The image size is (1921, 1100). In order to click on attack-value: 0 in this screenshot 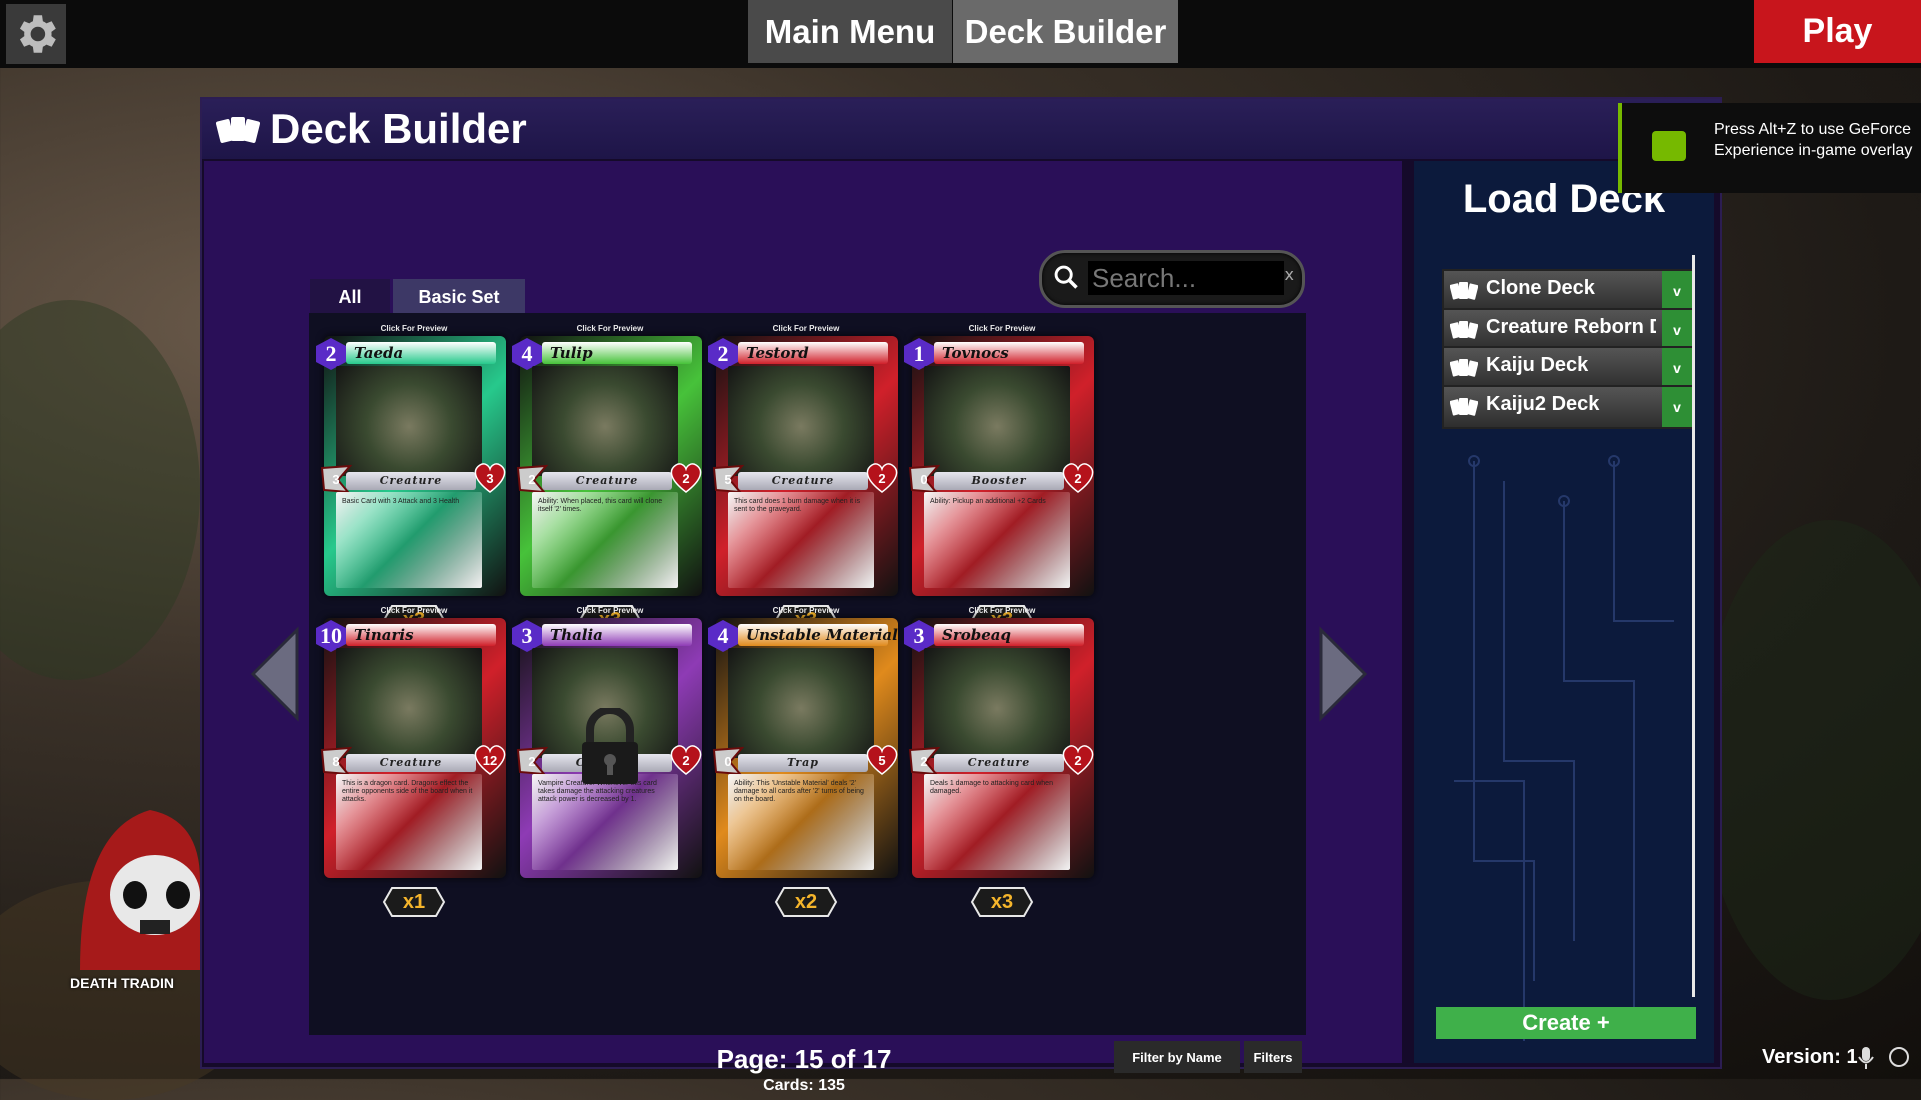, I will do `click(728, 761)`.